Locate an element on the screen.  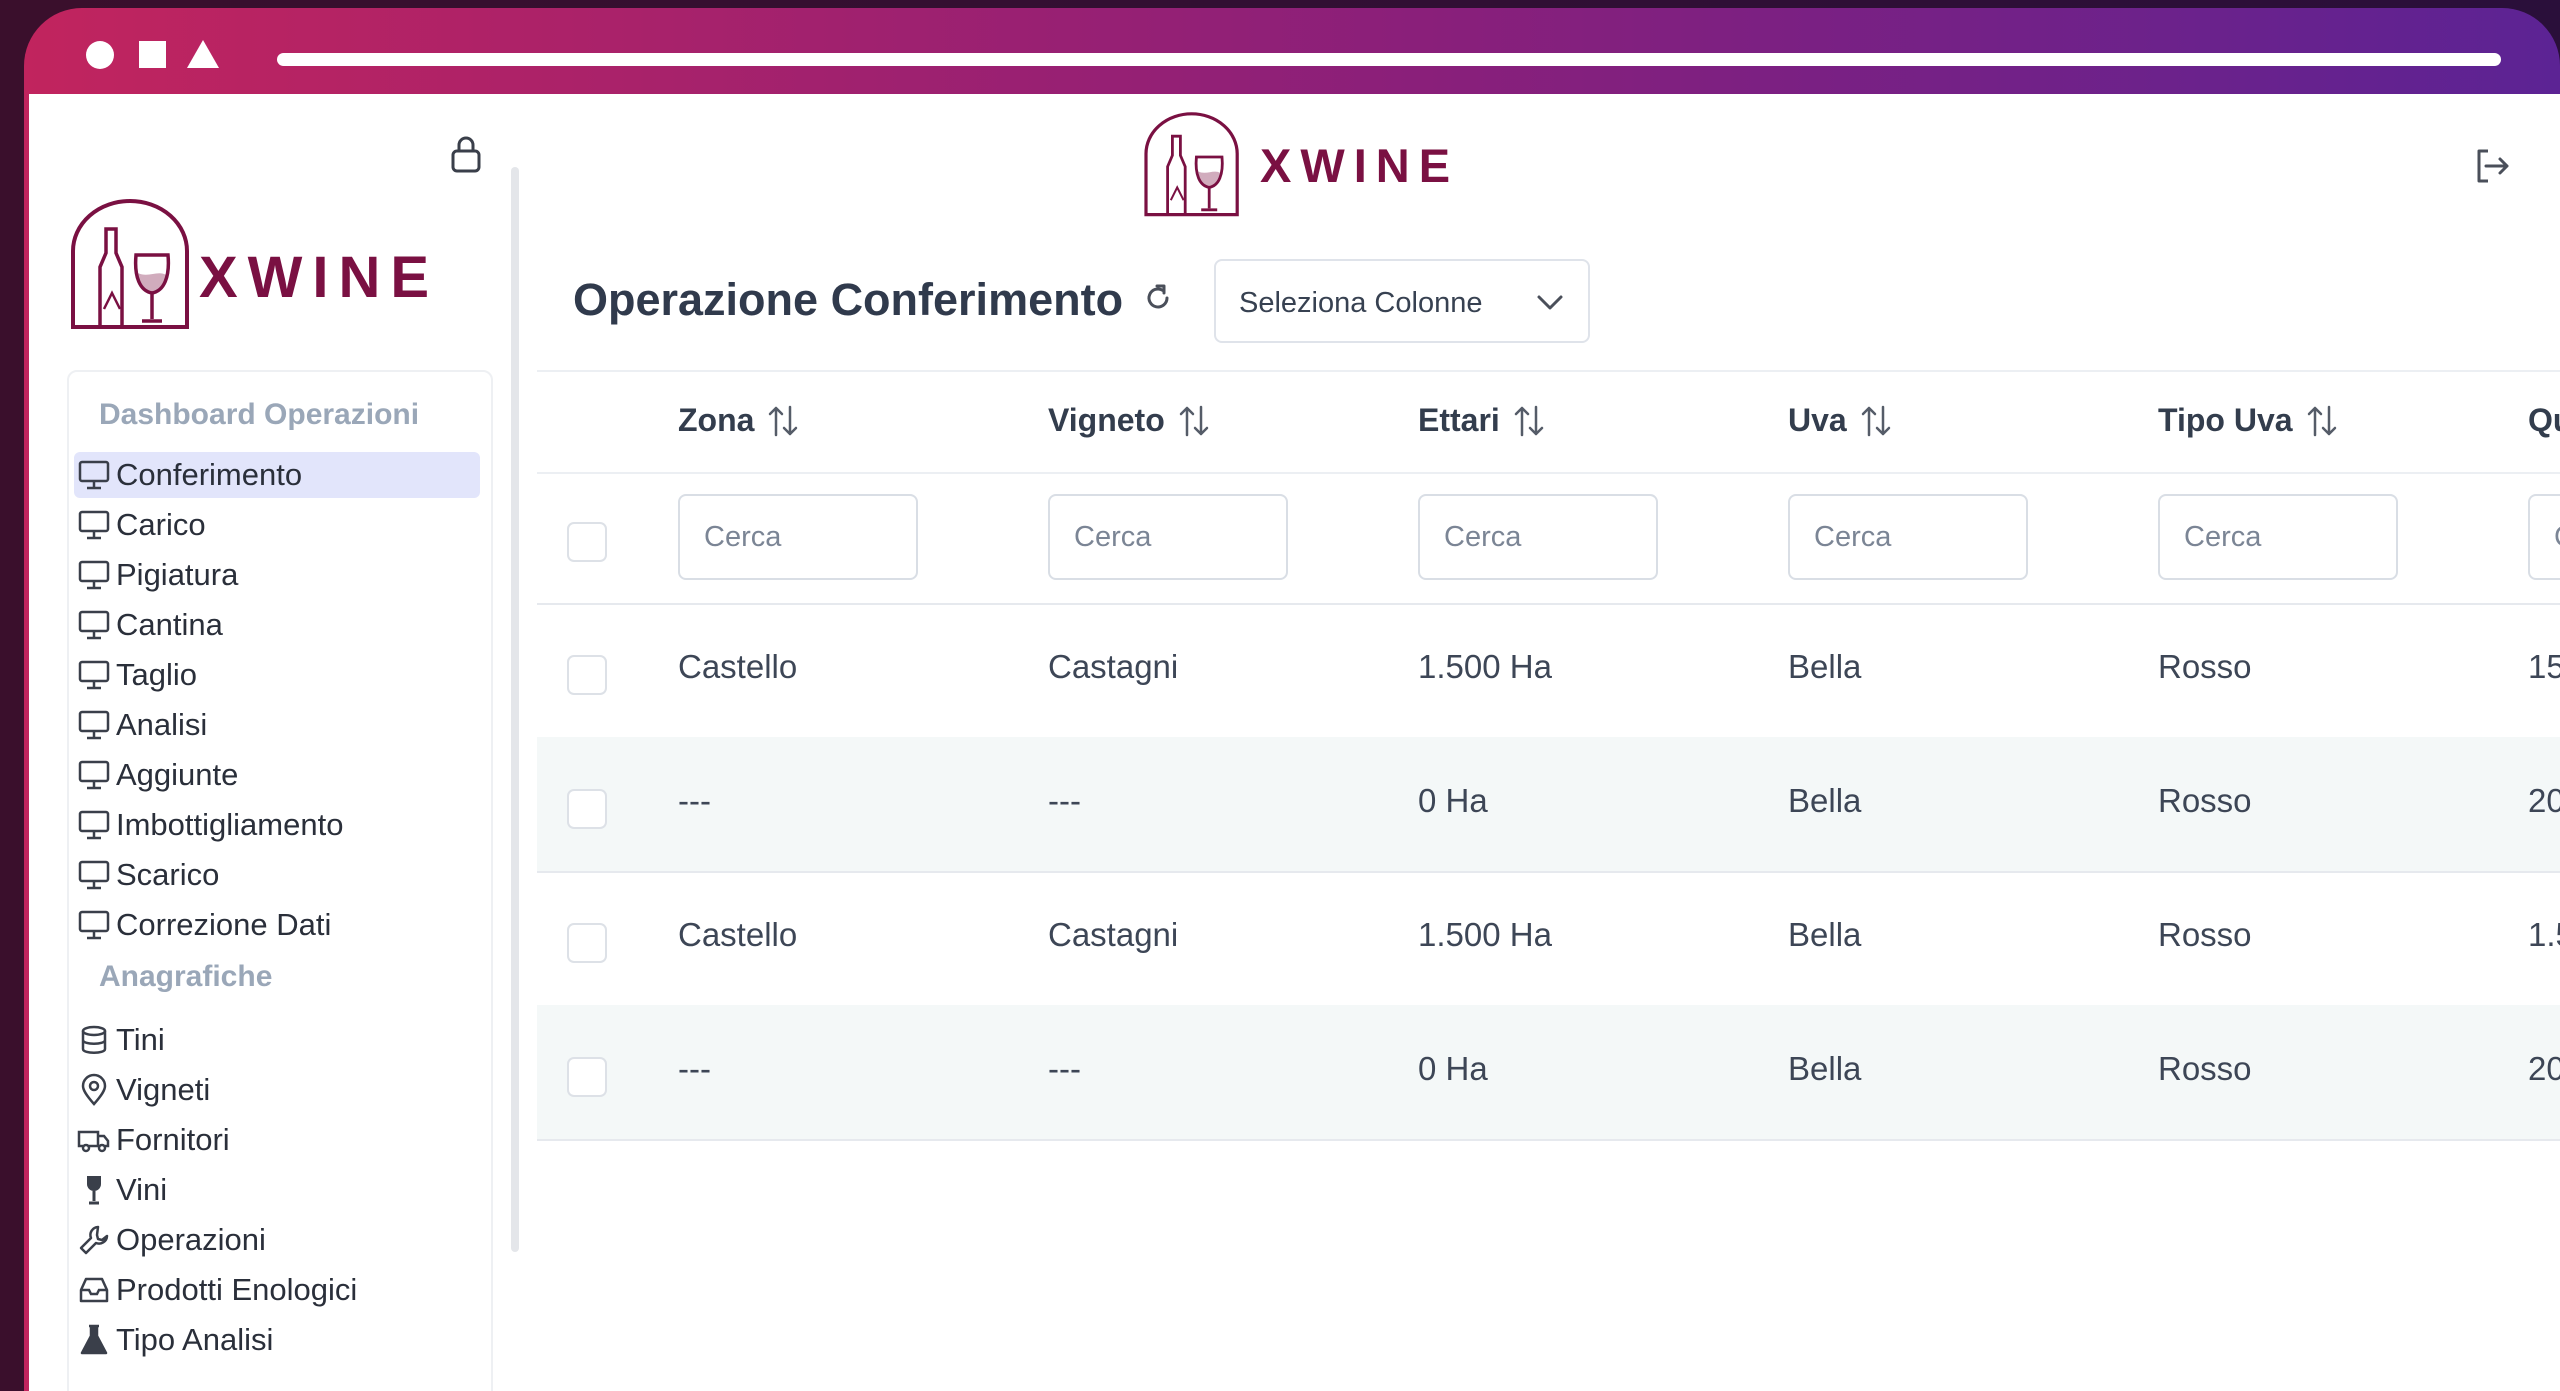
sidebar-scrollbar is located at coordinates (515, 709).